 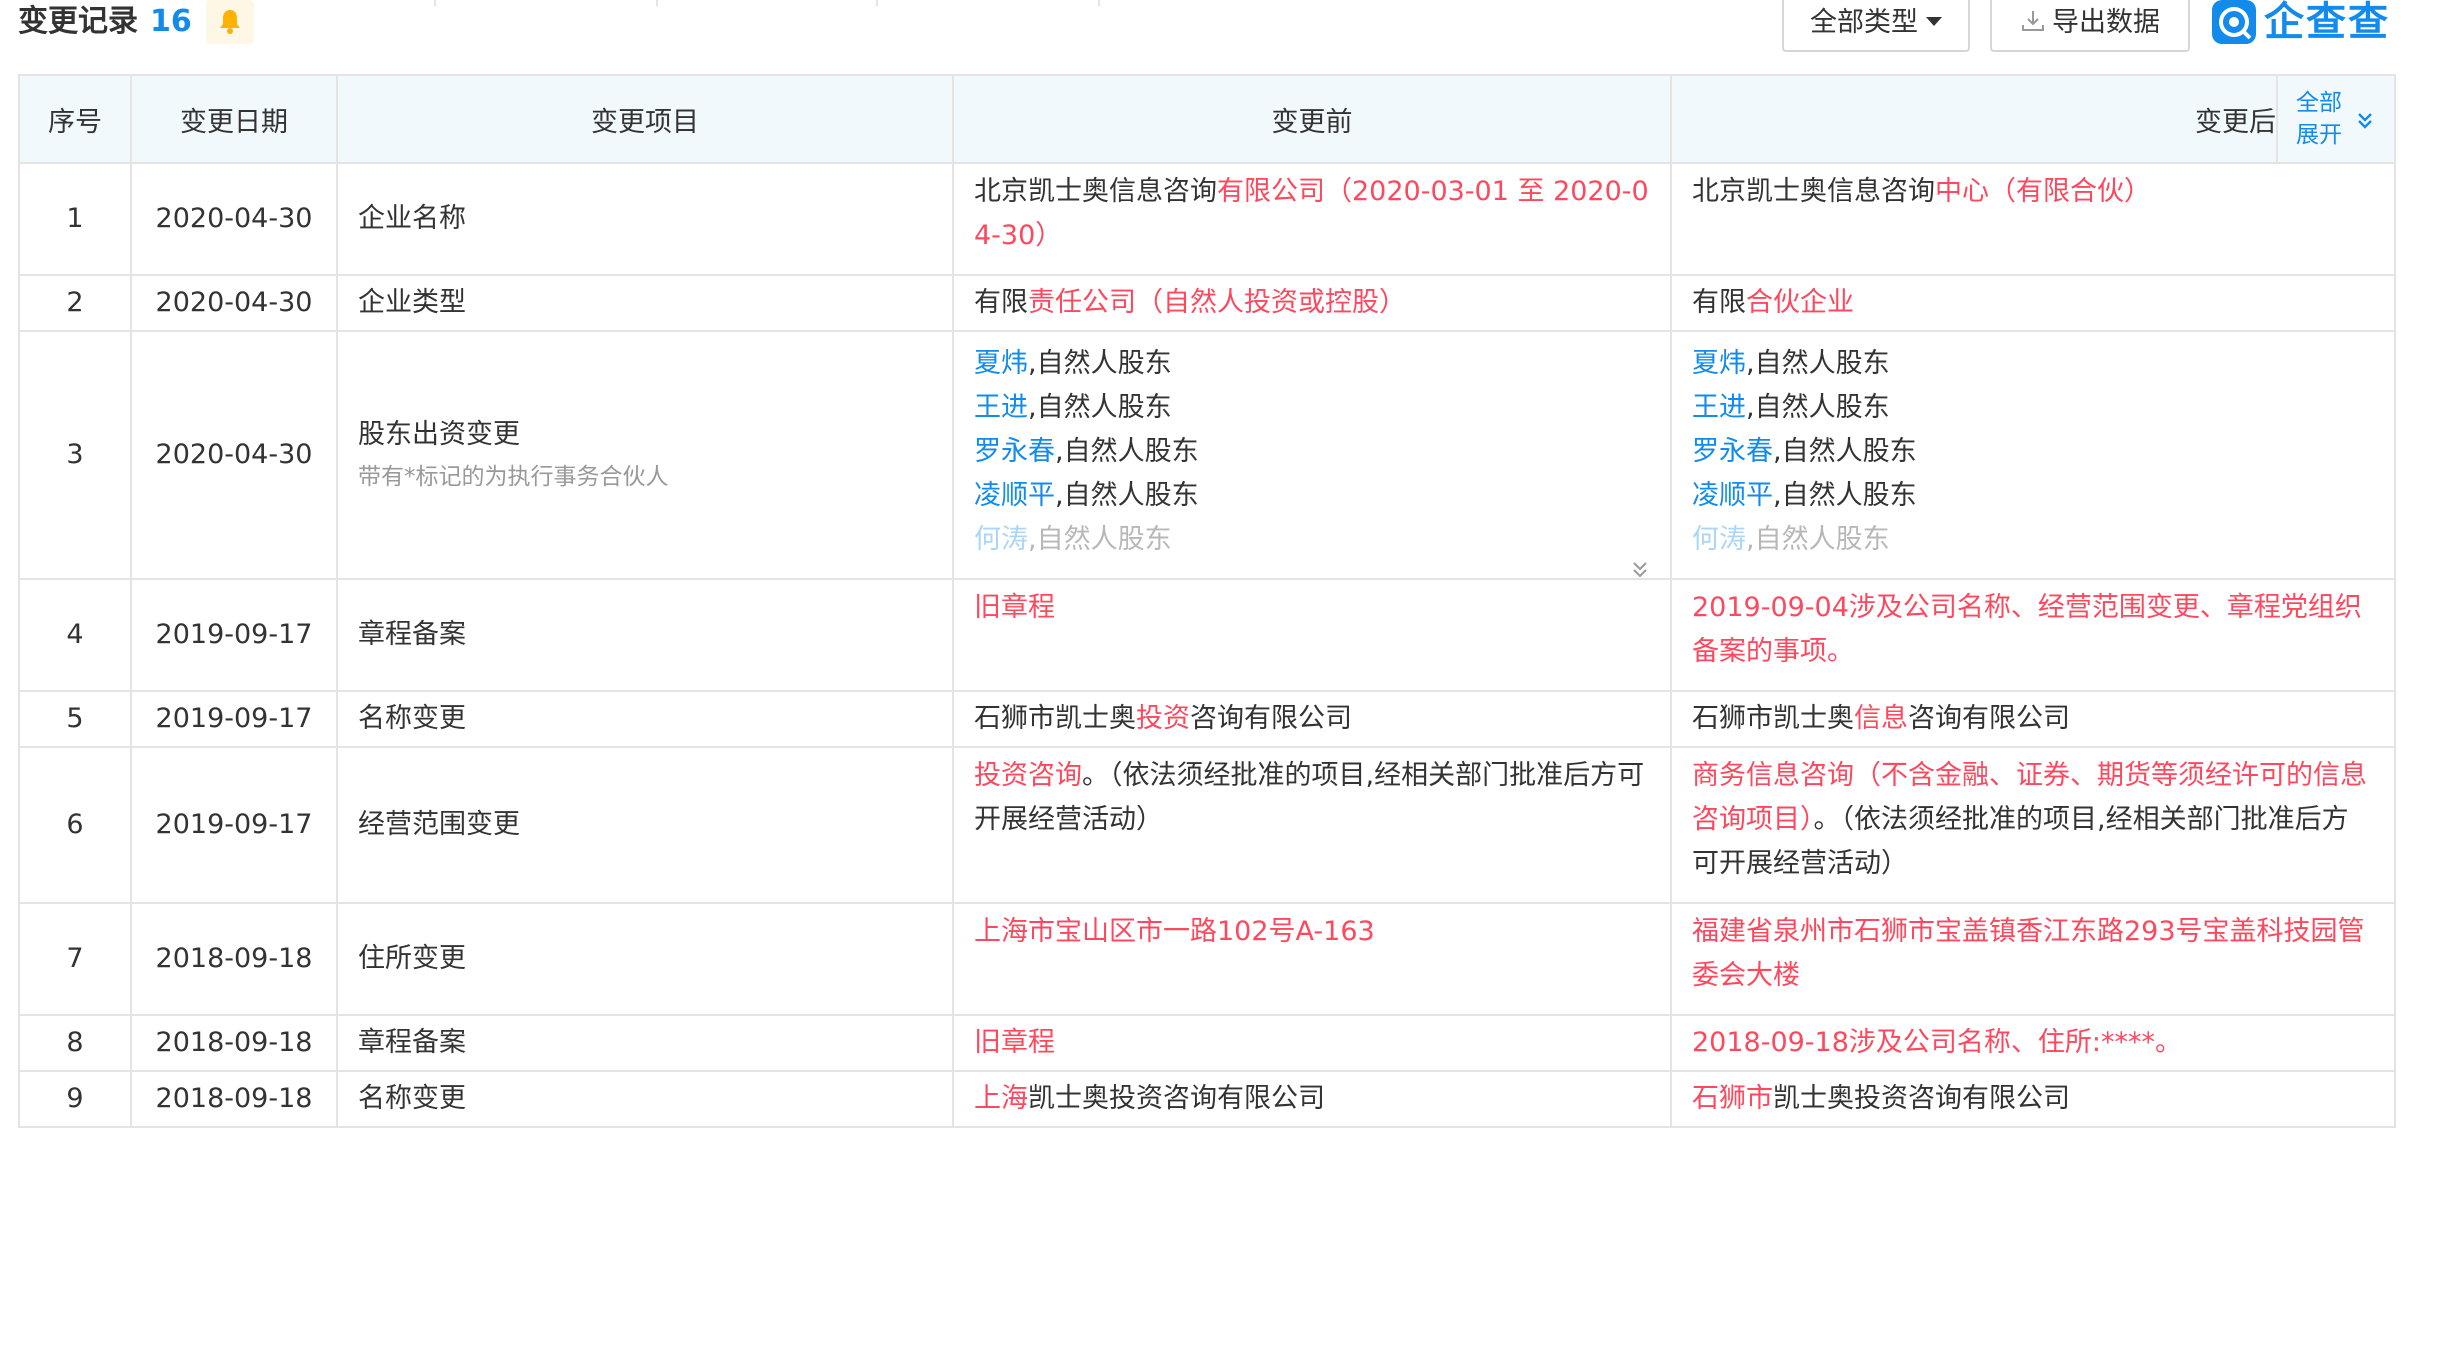 What do you see at coordinates (2234, 22) in the screenshot?
I see `logo-mark-icon` at bounding box center [2234, 22].